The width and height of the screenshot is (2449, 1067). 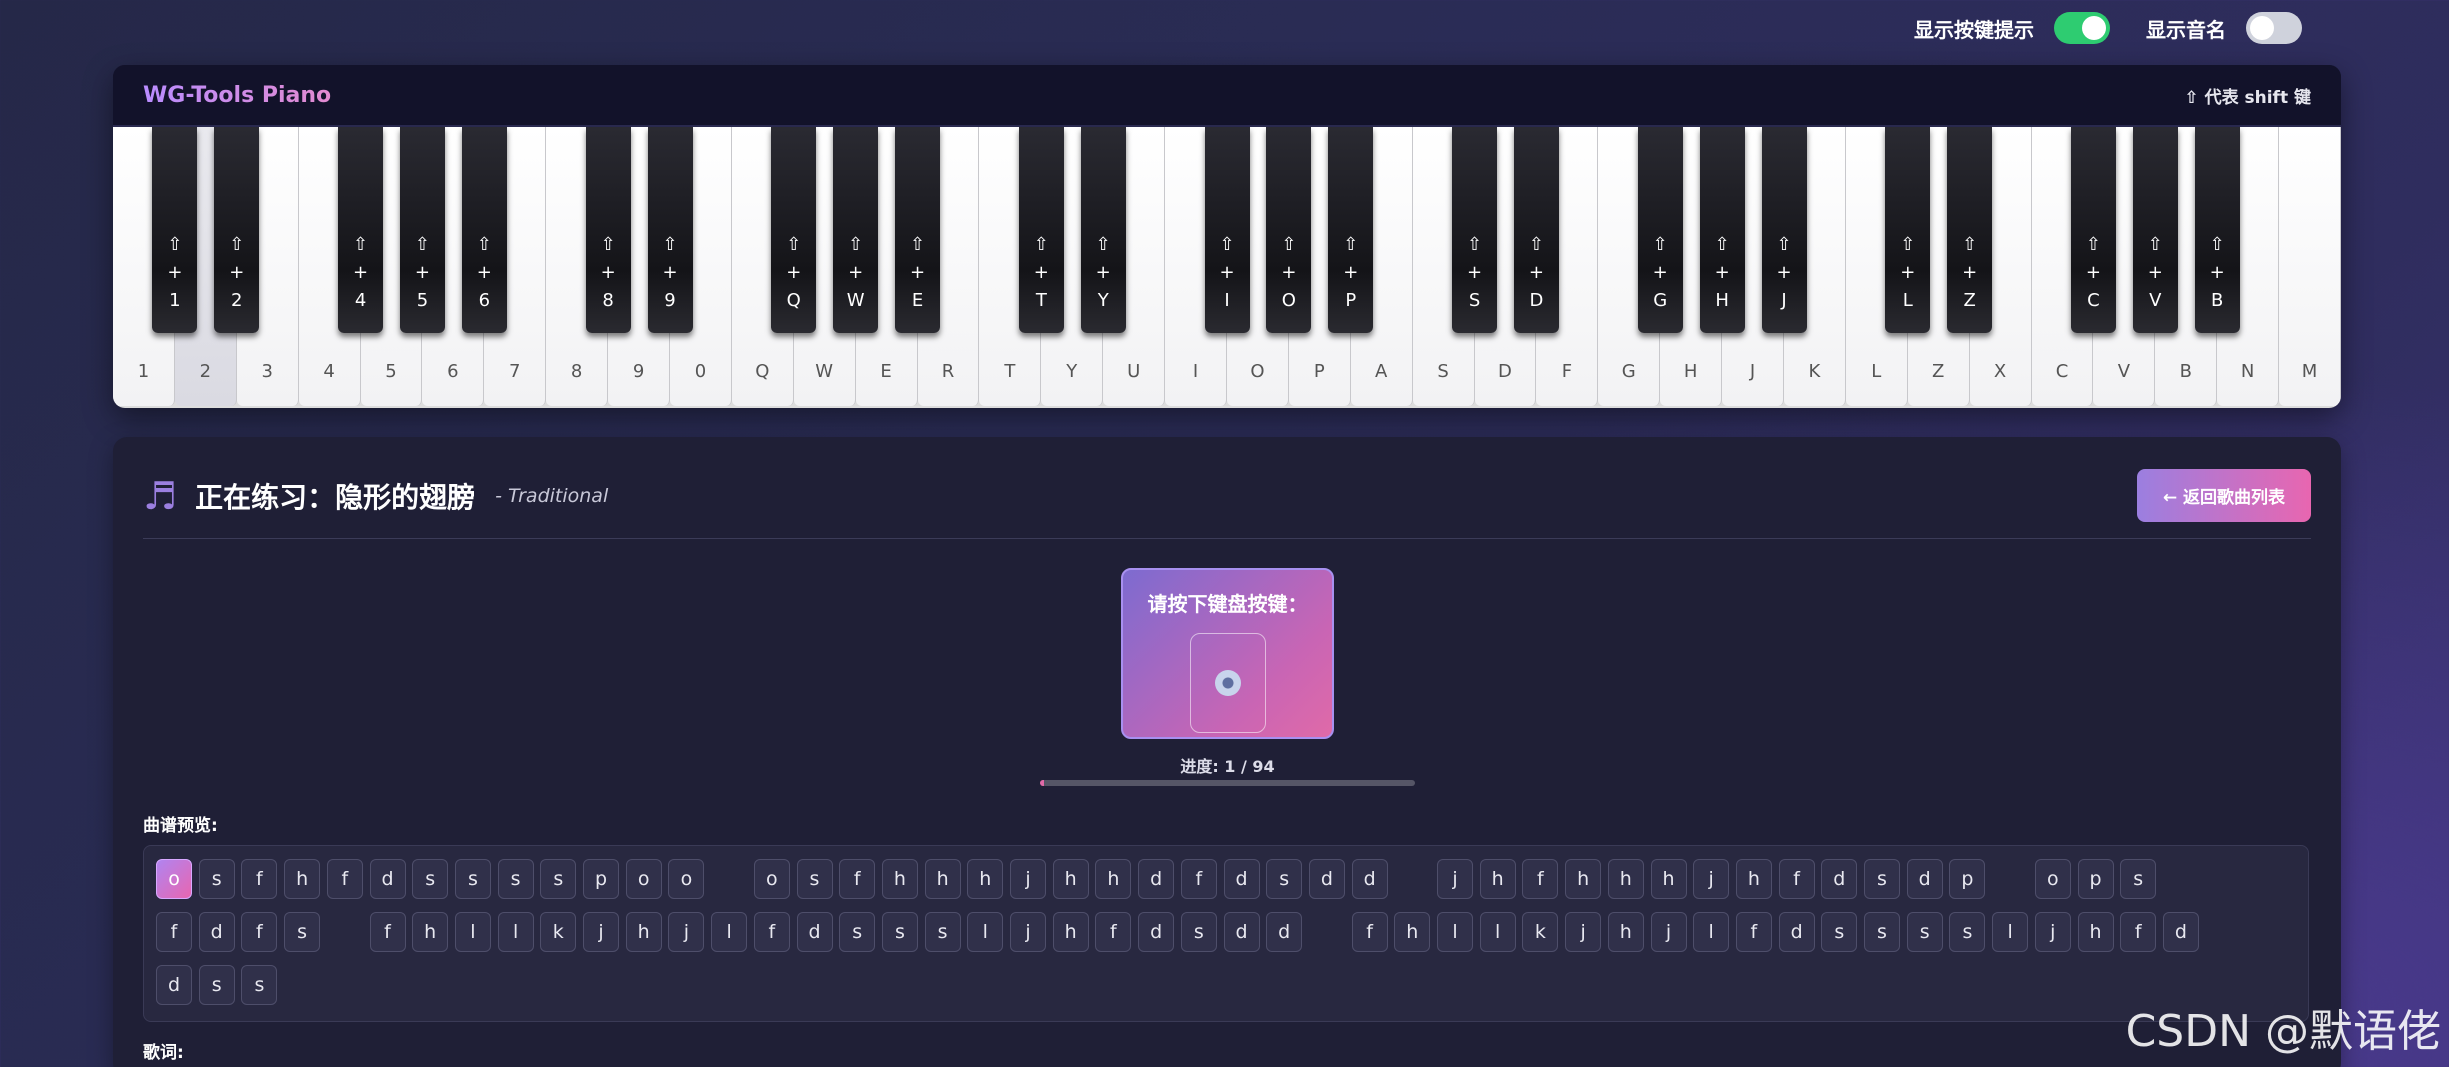 What do you see at coordinates (608, 230) in the screenshot?
I see `black-key-shift-8: ⇧ +8` at bounding box center [608, 230].